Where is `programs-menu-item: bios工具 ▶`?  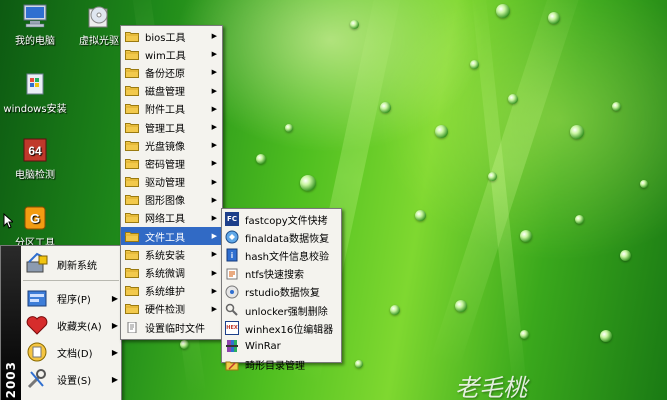 programs-menu-item: bios工具 ▶ is located at coordinates (171, 36).